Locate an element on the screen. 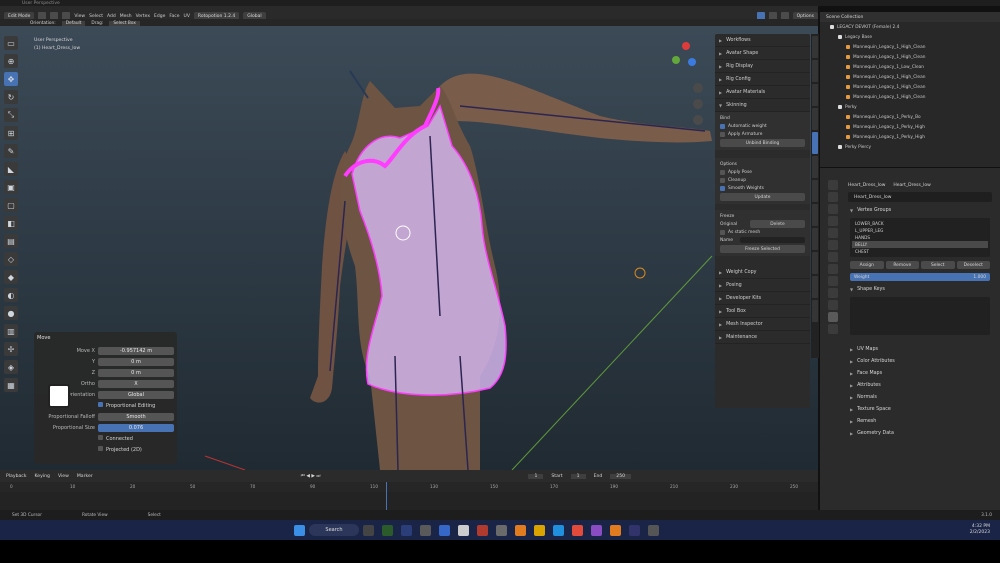 Image resolution: width=1000 pixels, height=563 pixels. orientation-dropdown: Default is located at coordinates (73, 23).